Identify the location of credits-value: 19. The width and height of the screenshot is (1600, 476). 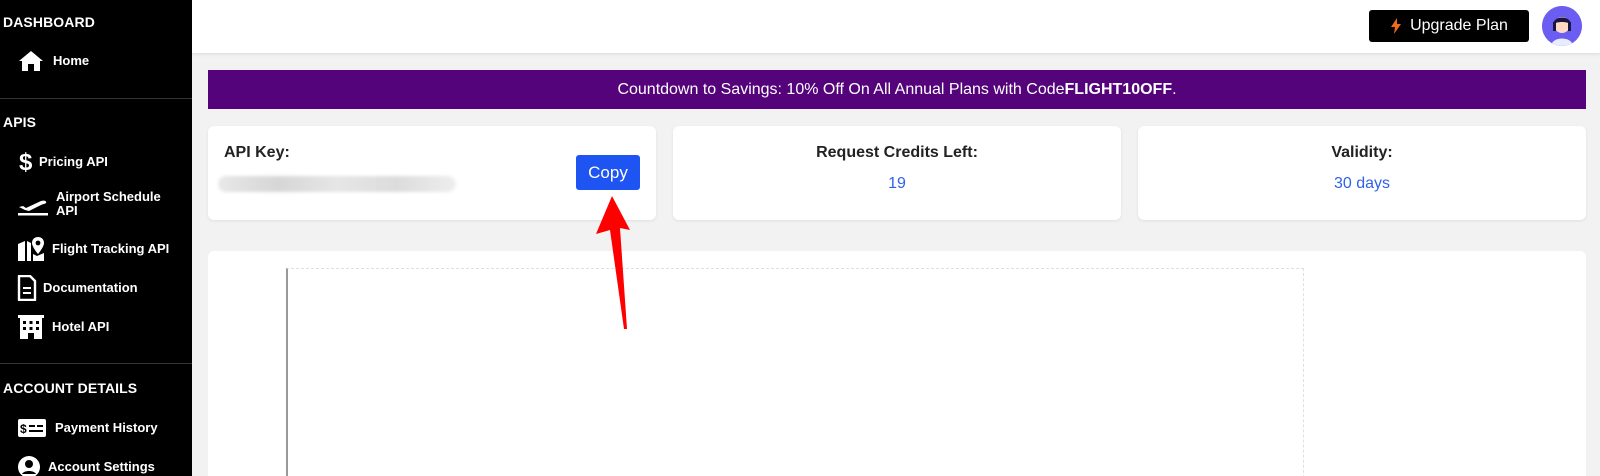
(897, 183).